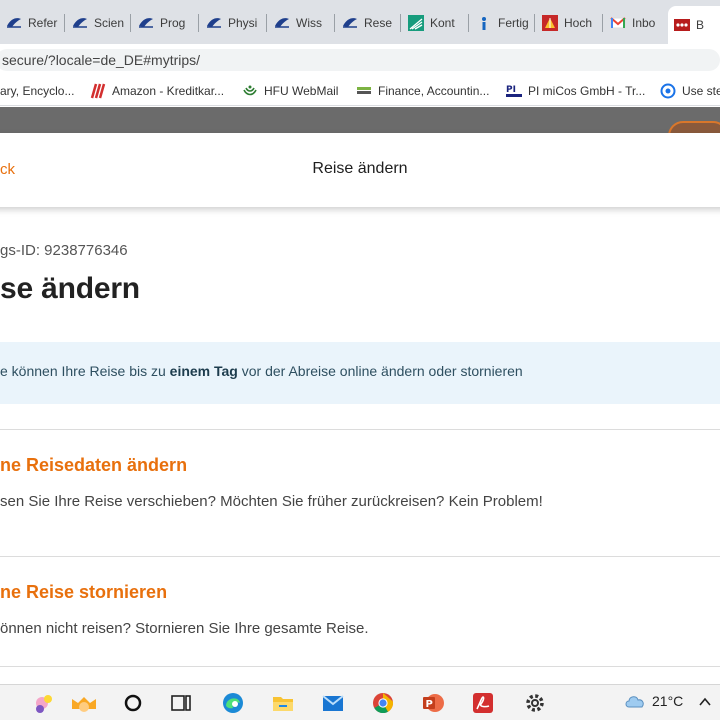 The height and width of the screenshot is (720, 720). Describe the element at coordinates (68, 703) in the screenshot. I see `widgets-icon` at that location.